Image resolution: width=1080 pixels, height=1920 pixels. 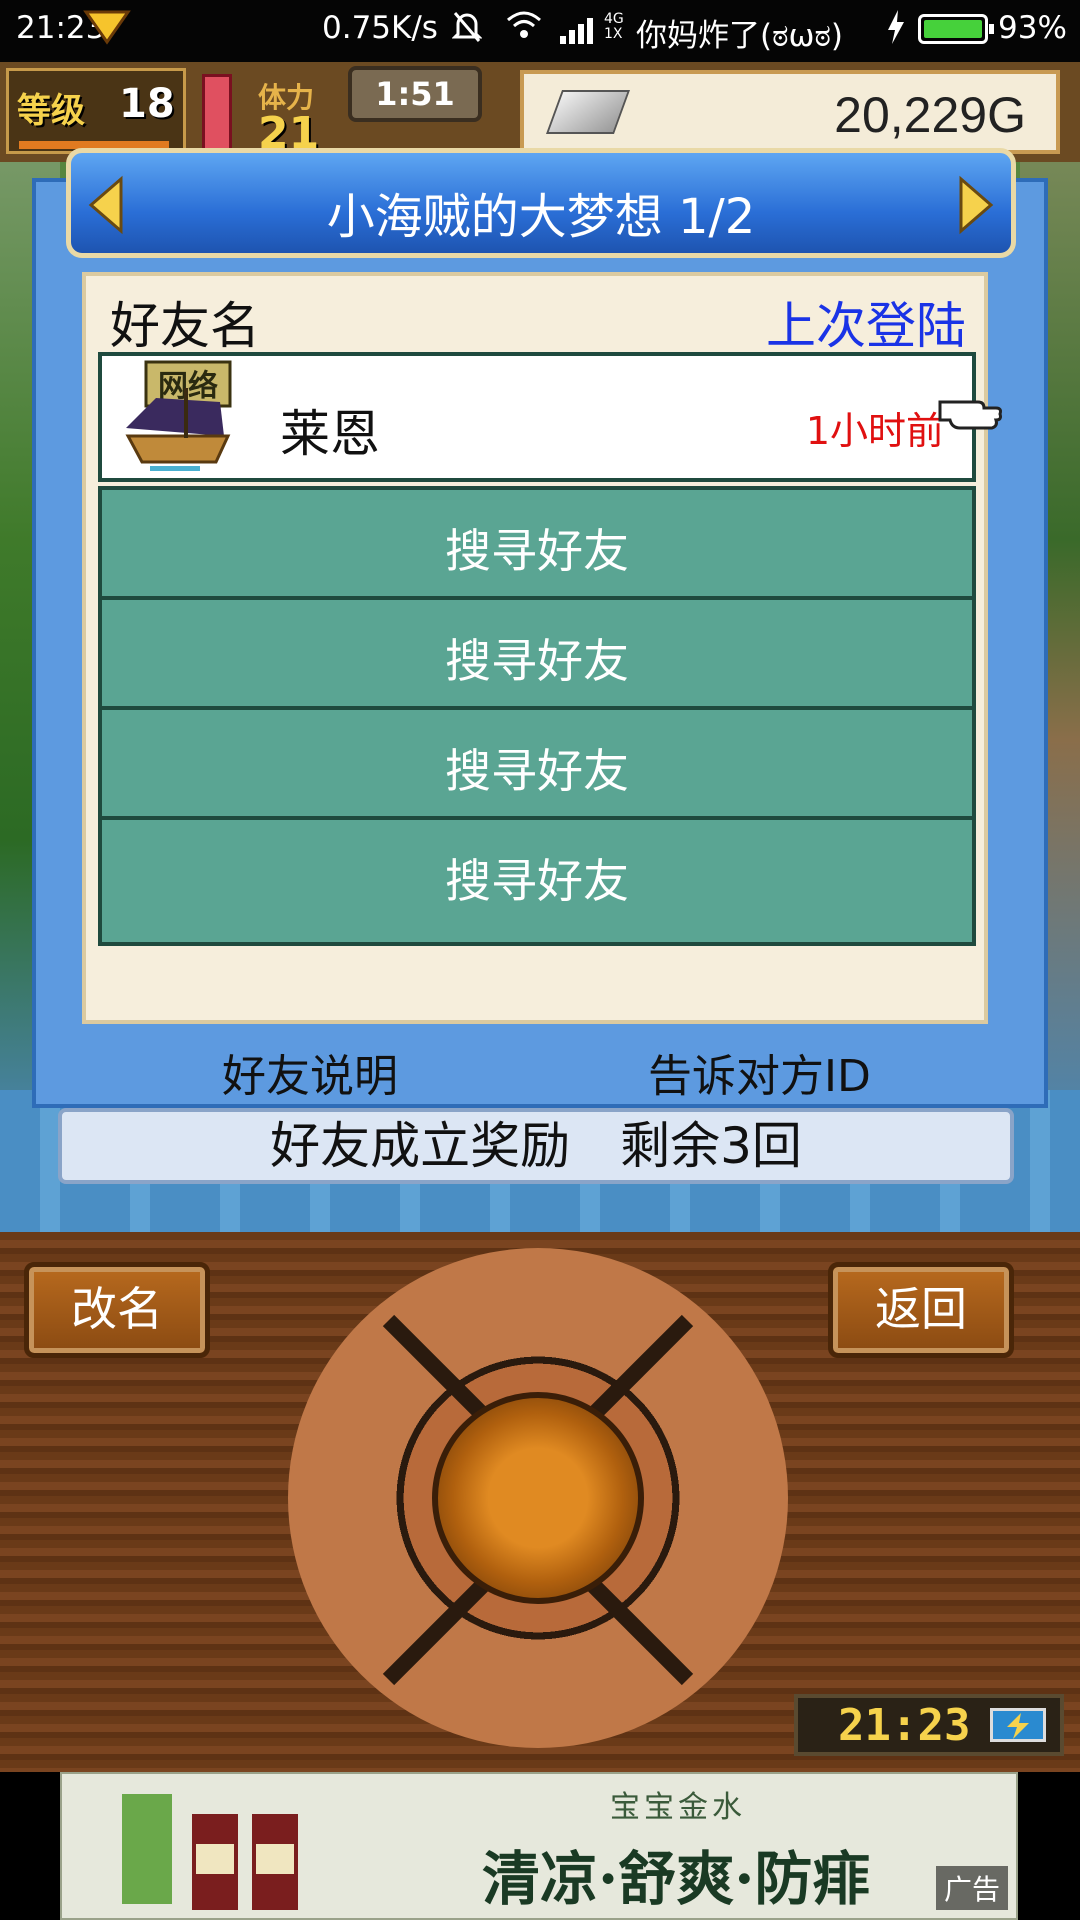 I want to click on status-net-speed: 0.75K/s, so click(x=380, y=28).